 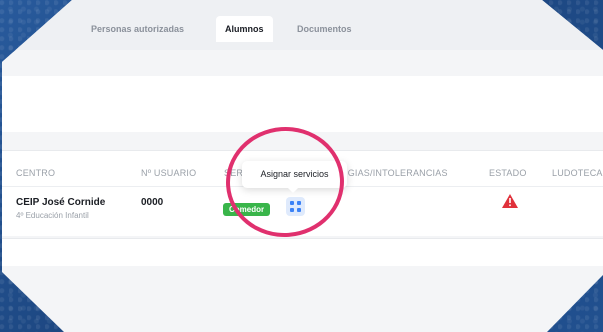 I want to click on usuario-number: 0000, so click(x=152, y=202).